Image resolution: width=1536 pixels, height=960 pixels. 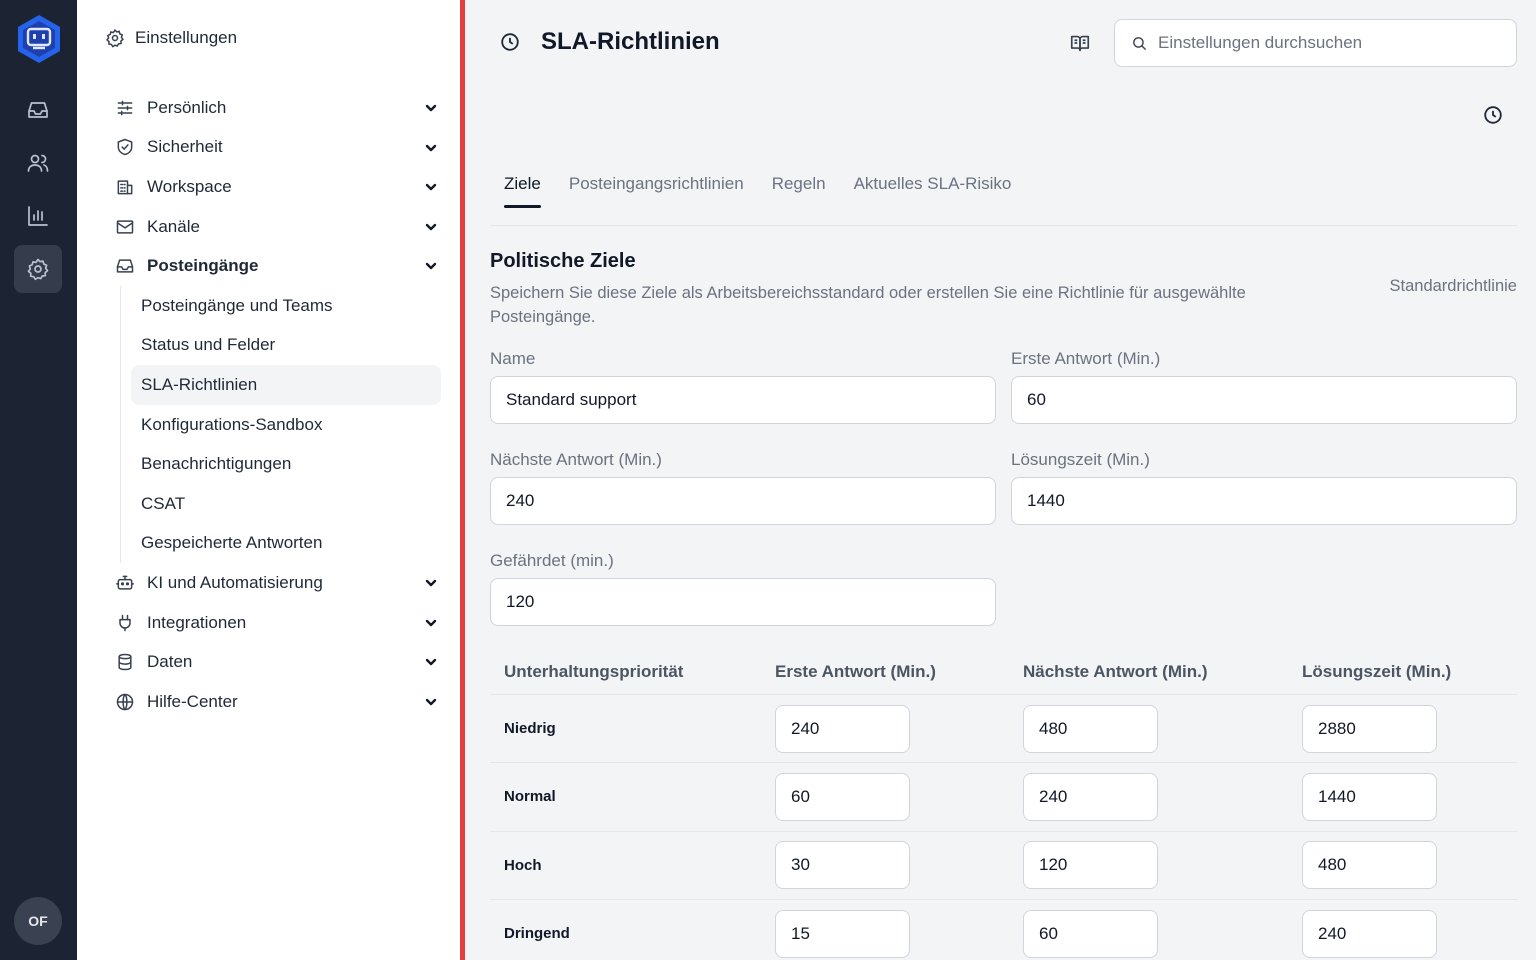 I want to click on sidebar-item-label: Hilfe-Center, so click(x=192, y=701).